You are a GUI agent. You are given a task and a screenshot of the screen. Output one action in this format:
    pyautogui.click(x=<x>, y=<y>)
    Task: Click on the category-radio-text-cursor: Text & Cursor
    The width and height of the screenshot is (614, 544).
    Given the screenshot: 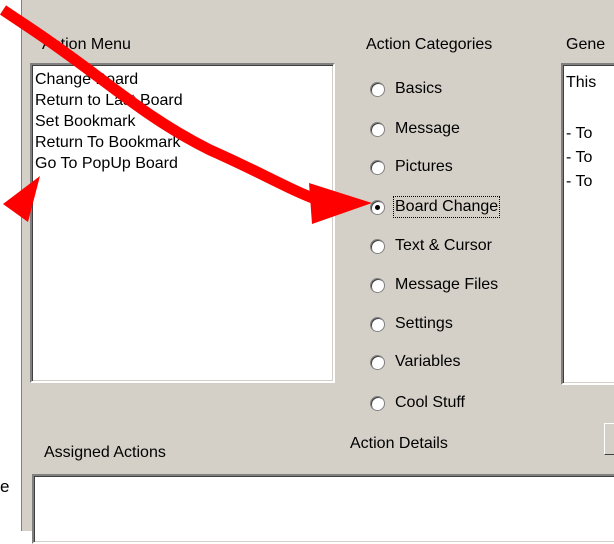 What is the action you would take?
    pyautogui.click(x=431, y=246)
    